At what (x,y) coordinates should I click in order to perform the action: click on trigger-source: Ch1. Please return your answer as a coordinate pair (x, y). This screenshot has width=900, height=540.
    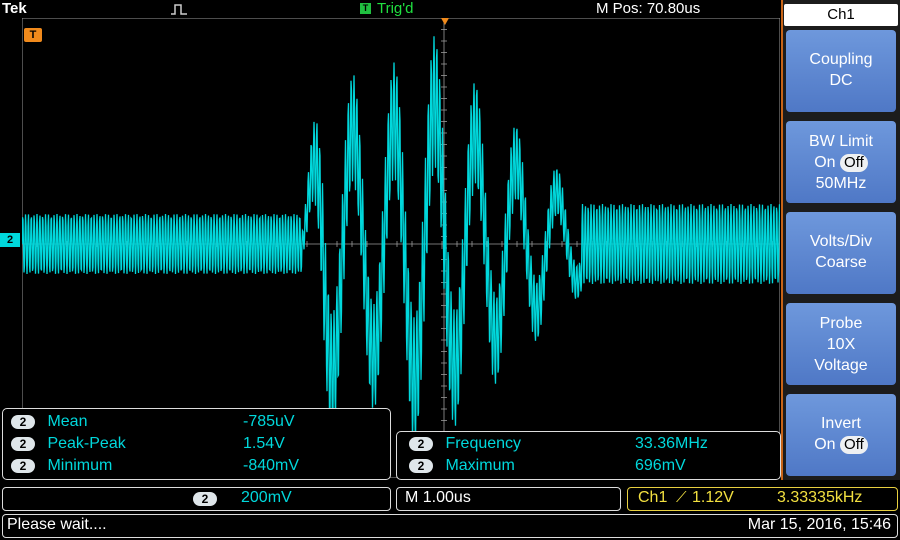
    Looking at the image, I should click on (653, 497).